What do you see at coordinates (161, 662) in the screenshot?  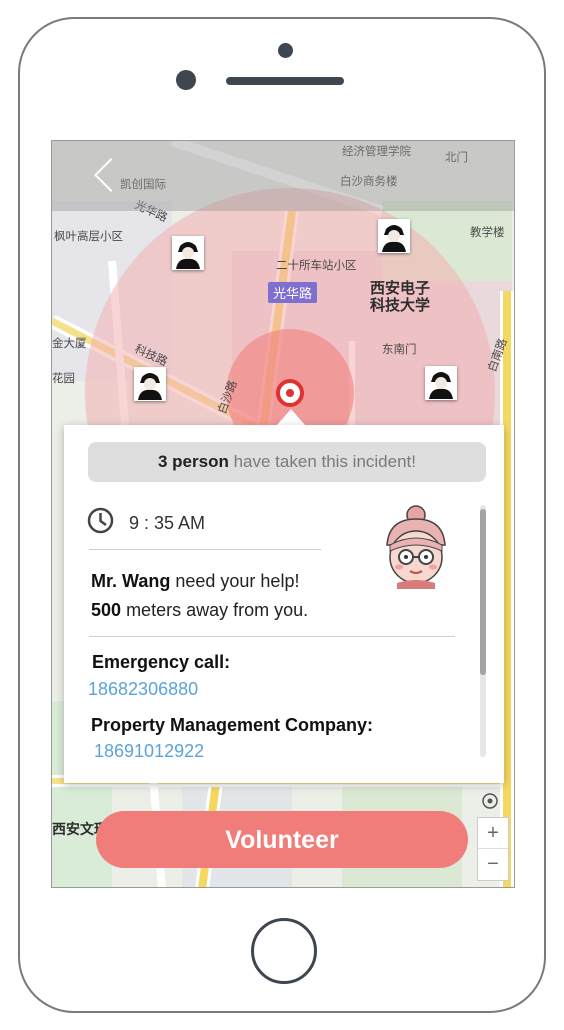 I see `emergency-call-label: Emergency call:` at bounding box center [161, 662].